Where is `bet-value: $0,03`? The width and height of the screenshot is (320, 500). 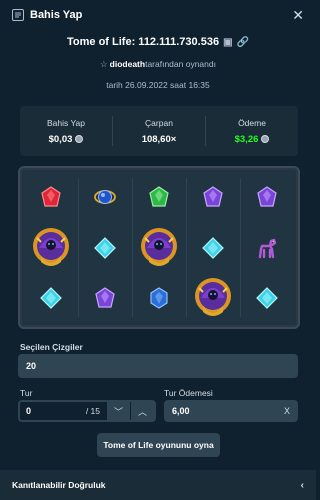
bet-value: $0,03 is located at coordinates (60, 139).